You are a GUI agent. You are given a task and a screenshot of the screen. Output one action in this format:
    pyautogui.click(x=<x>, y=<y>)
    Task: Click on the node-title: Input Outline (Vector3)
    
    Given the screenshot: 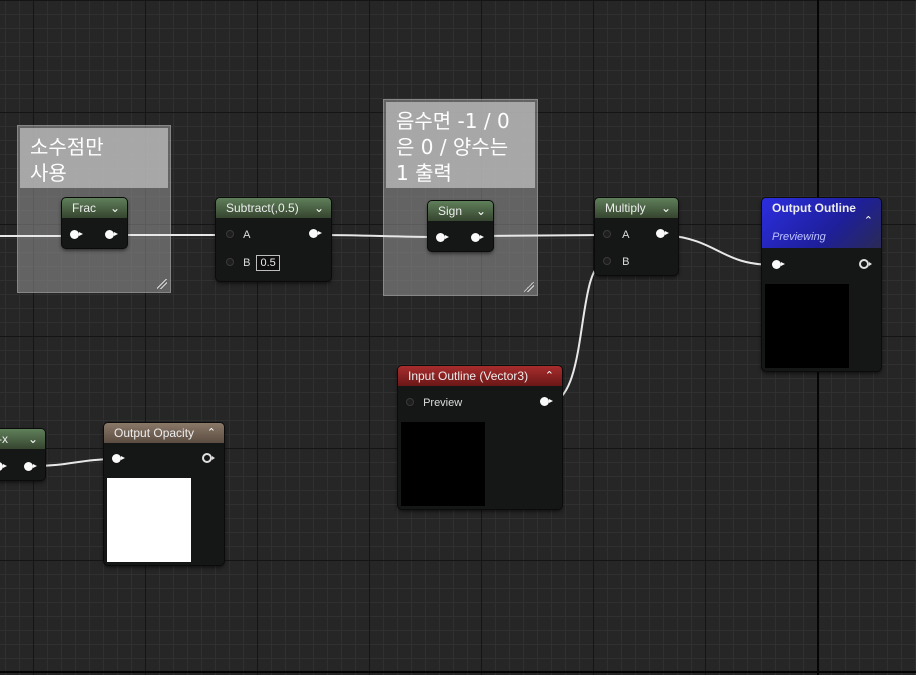 What is the action you would take?
    pyautogui.click(x=468, y=376)
    